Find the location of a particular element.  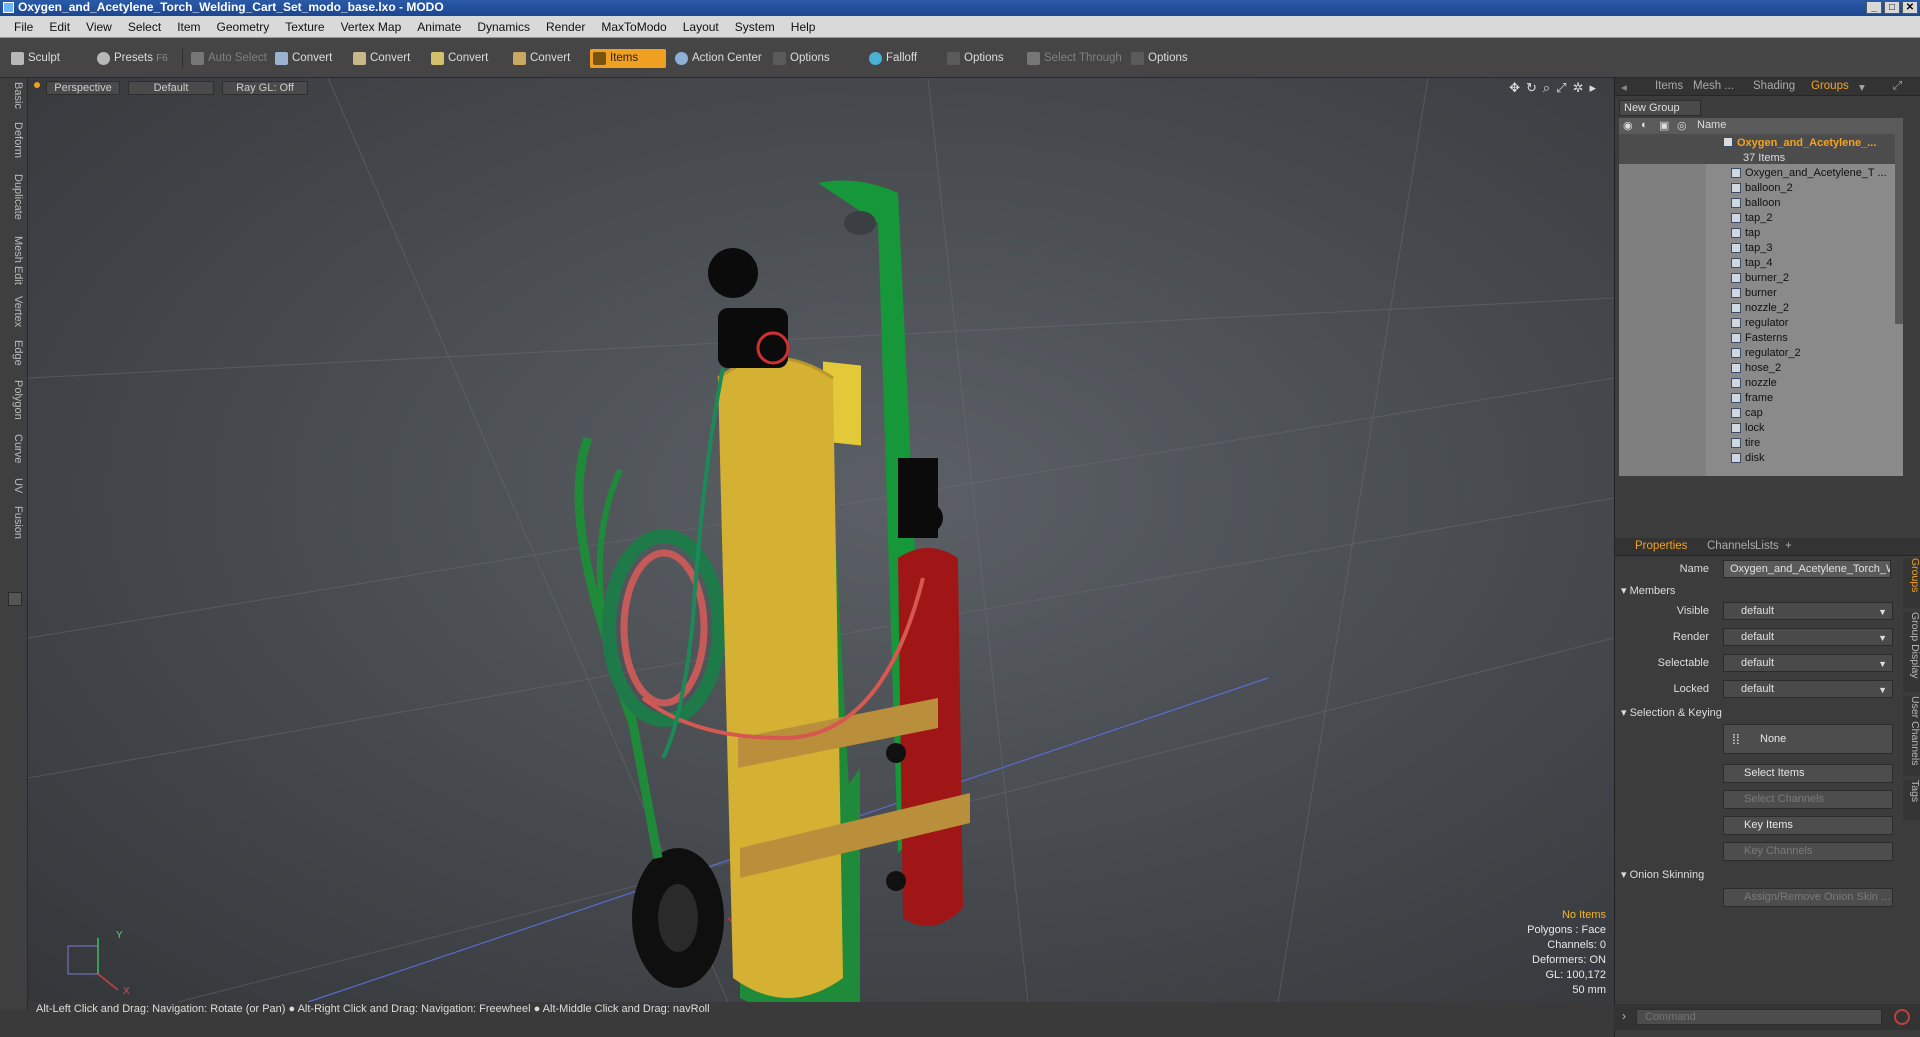

menu-file: File is located at coordinates (23, 27).